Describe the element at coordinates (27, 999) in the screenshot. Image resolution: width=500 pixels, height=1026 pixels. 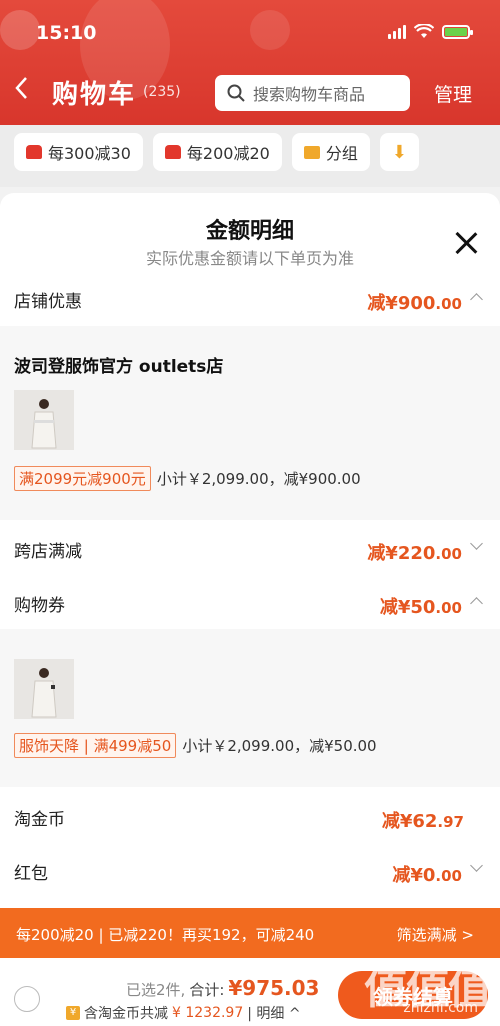
I see `select-all-checkbox` at that location.